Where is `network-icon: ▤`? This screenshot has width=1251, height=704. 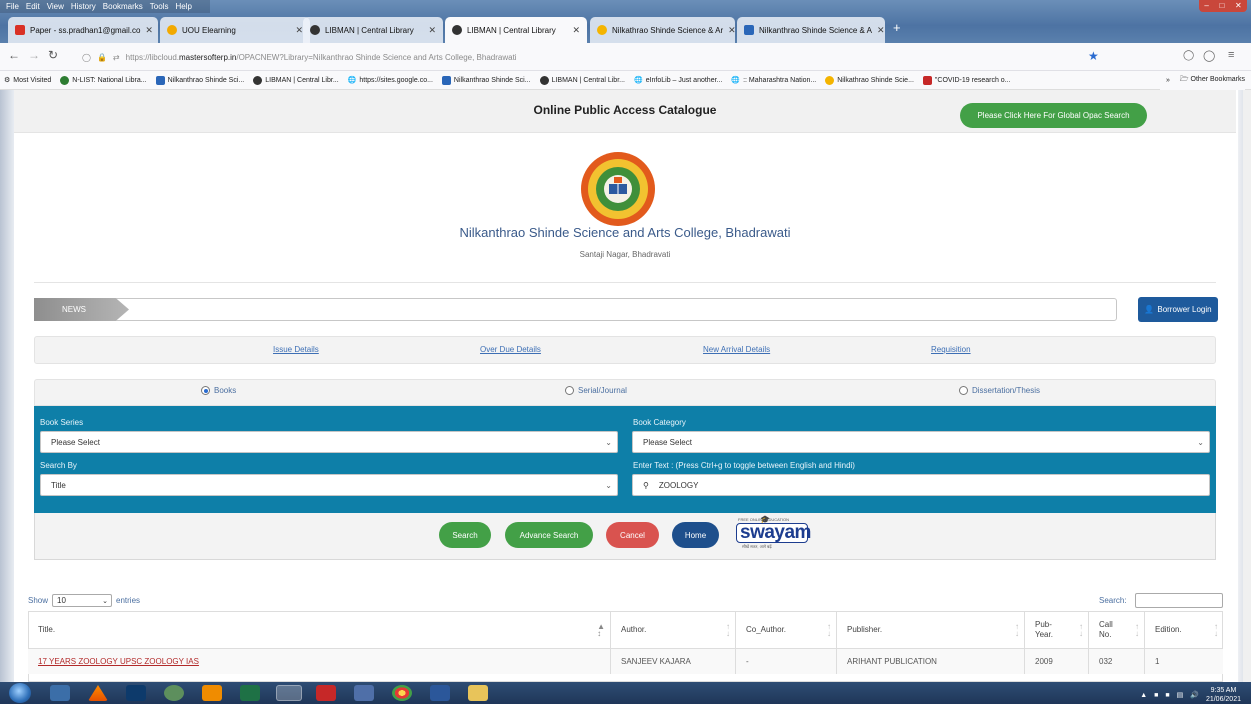 network-icon: ▤ is located at coordinates (1180, 695).